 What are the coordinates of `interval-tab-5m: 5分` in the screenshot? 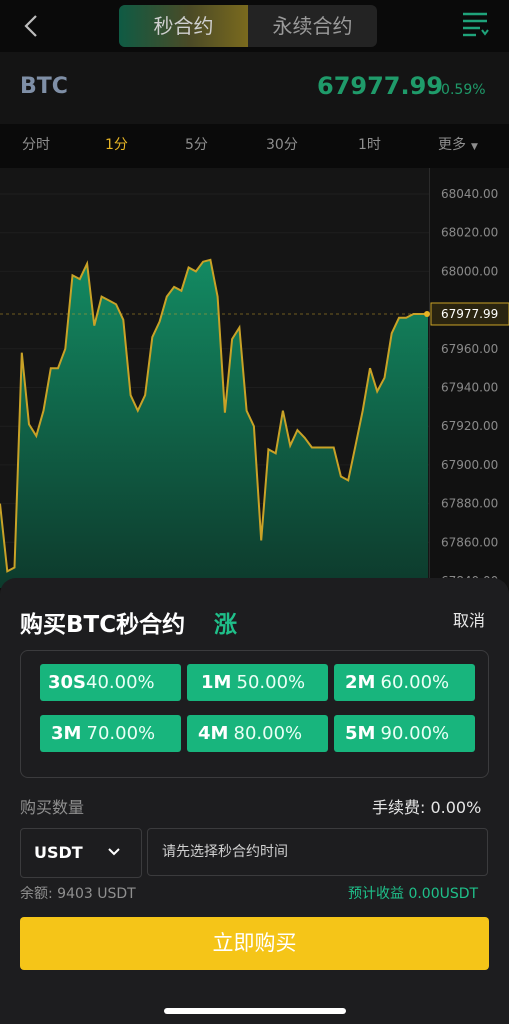 It's located at (196, 144).